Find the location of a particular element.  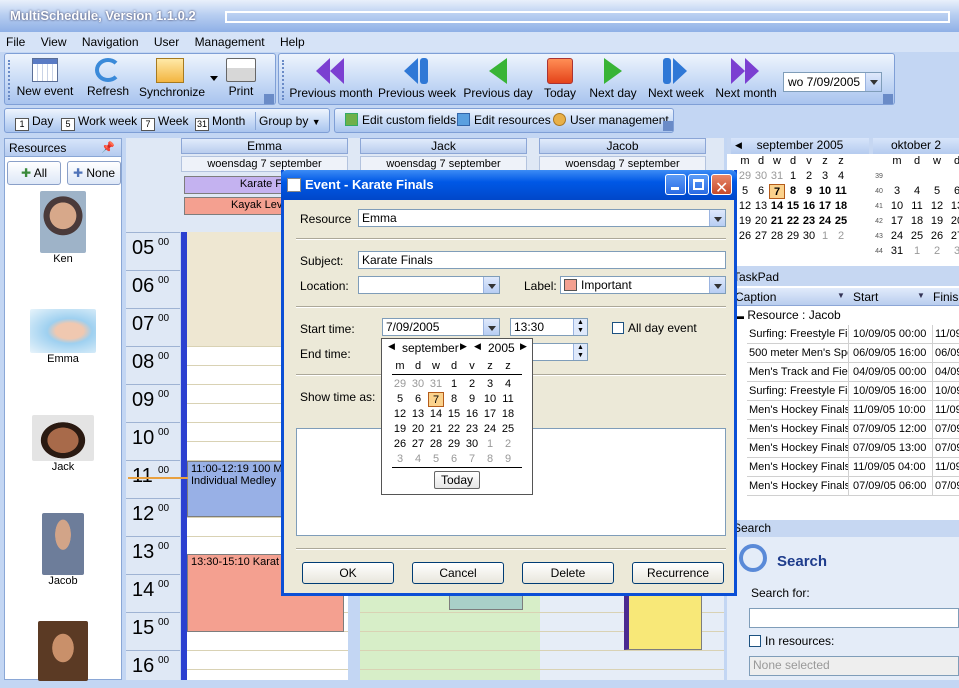

calendar-day: 15 is located at coordinates (454, 414).